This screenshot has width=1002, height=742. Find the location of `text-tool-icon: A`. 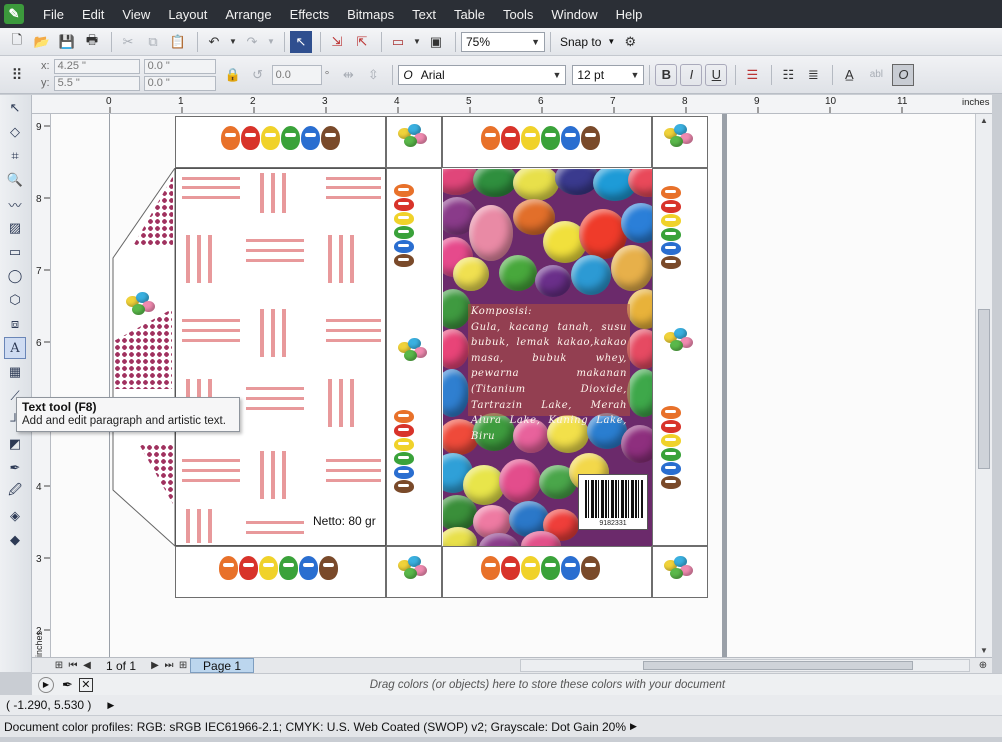

text-tool-icon: A is located at coordinates (15, 348).